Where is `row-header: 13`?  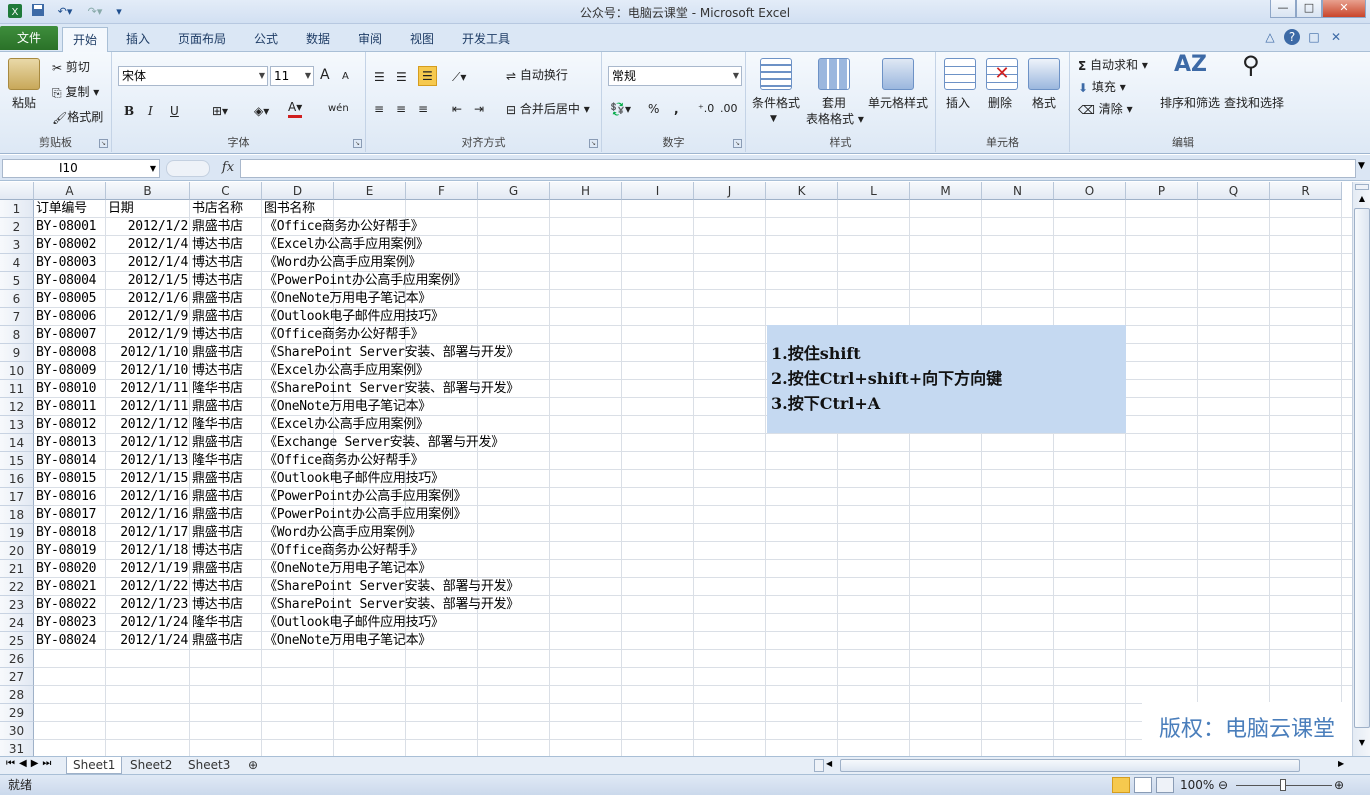 row-header: 13 is located at coordinates (17, 425).